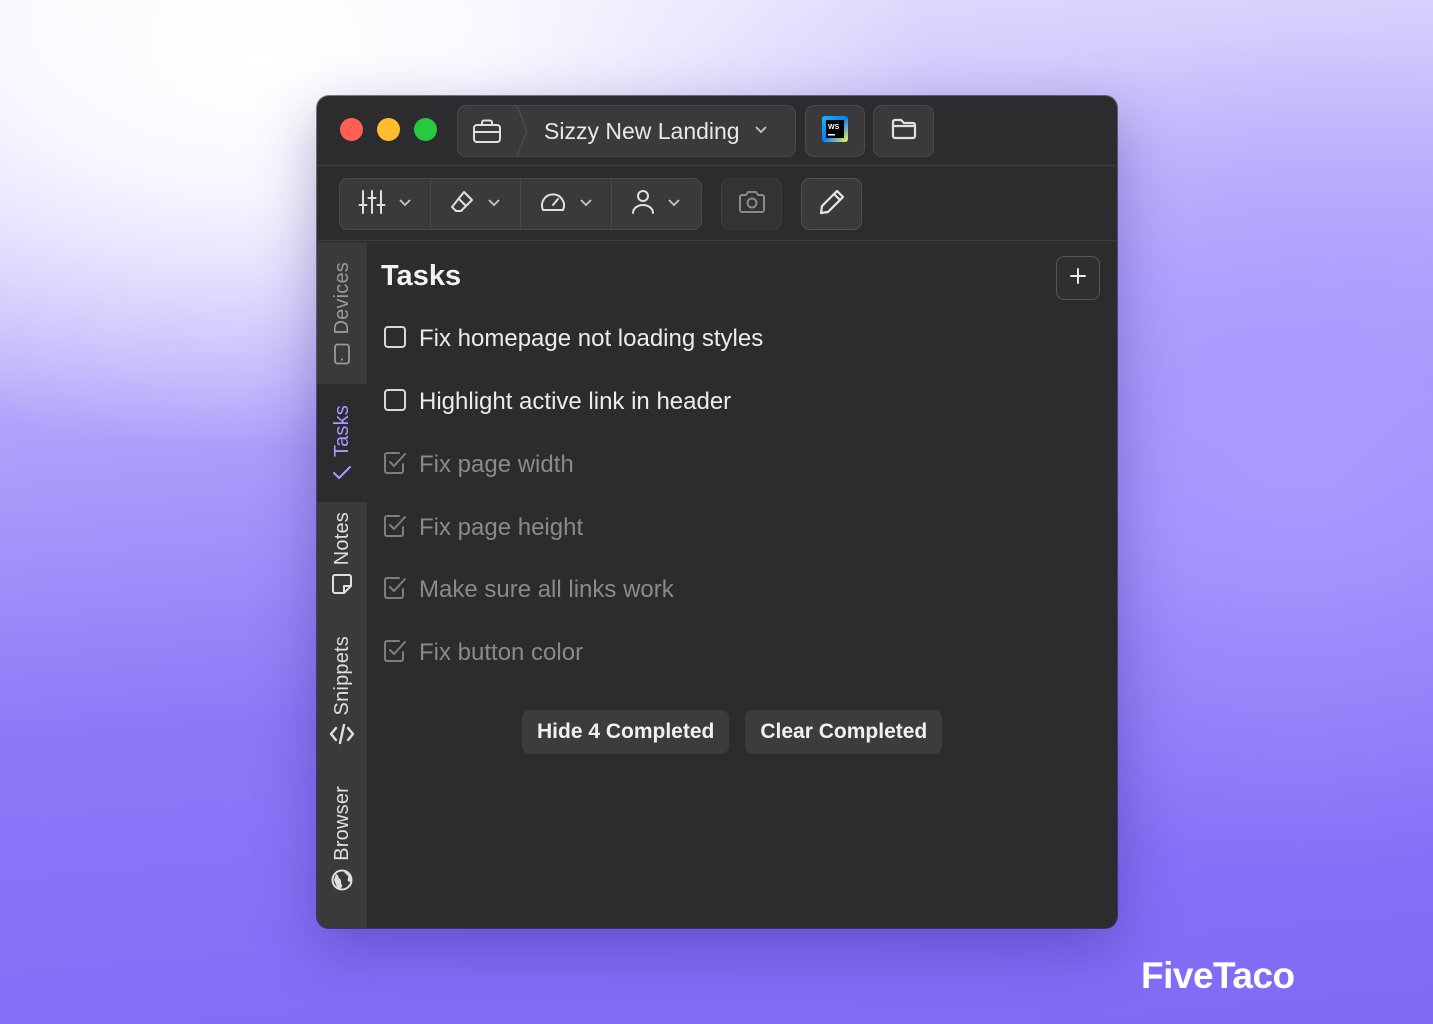 Image resolution: width=1433 pixels, height=1024 pixels. Describe the element at coordinates (717, 204) in the screenshot. I see `toolbar` at that location.